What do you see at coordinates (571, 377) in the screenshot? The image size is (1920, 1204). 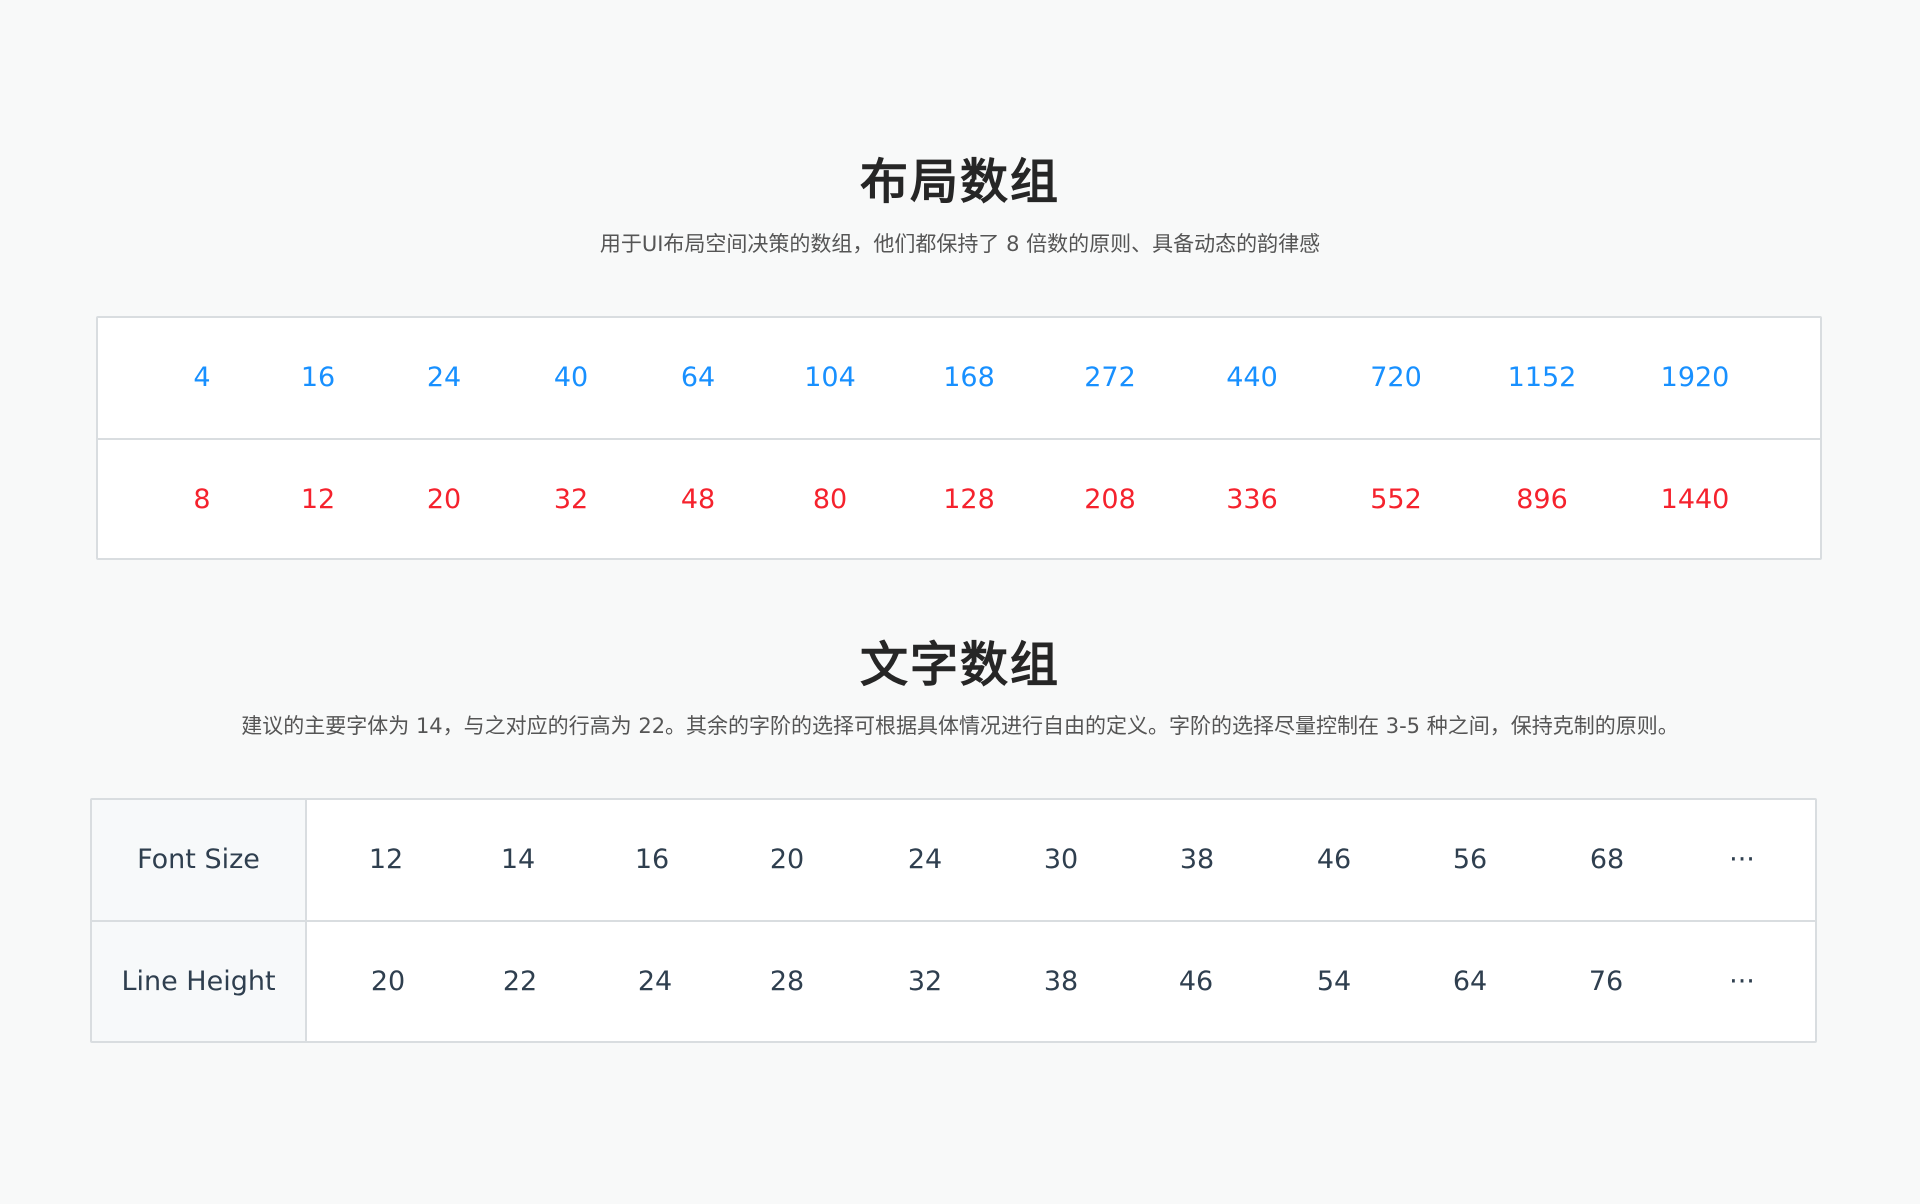 I see `layout-value: 40` at bounding box center [571, 377].